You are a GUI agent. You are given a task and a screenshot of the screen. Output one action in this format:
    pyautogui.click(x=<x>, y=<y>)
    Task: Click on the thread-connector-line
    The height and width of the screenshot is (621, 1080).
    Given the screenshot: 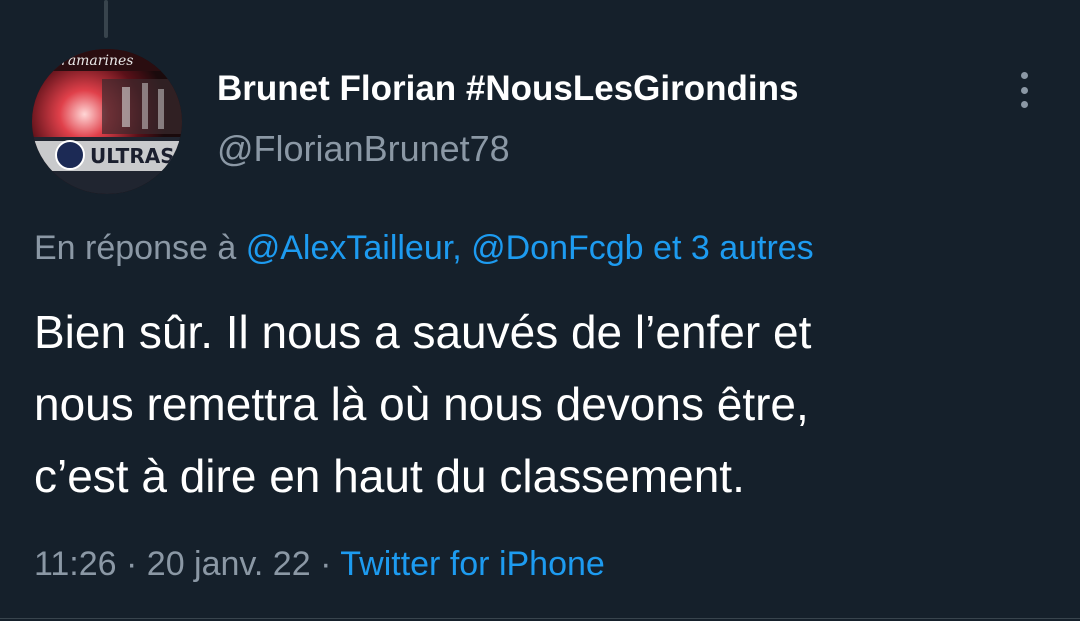 What is the action you would take?
    pyautogui.click(x=106, y=19)
    